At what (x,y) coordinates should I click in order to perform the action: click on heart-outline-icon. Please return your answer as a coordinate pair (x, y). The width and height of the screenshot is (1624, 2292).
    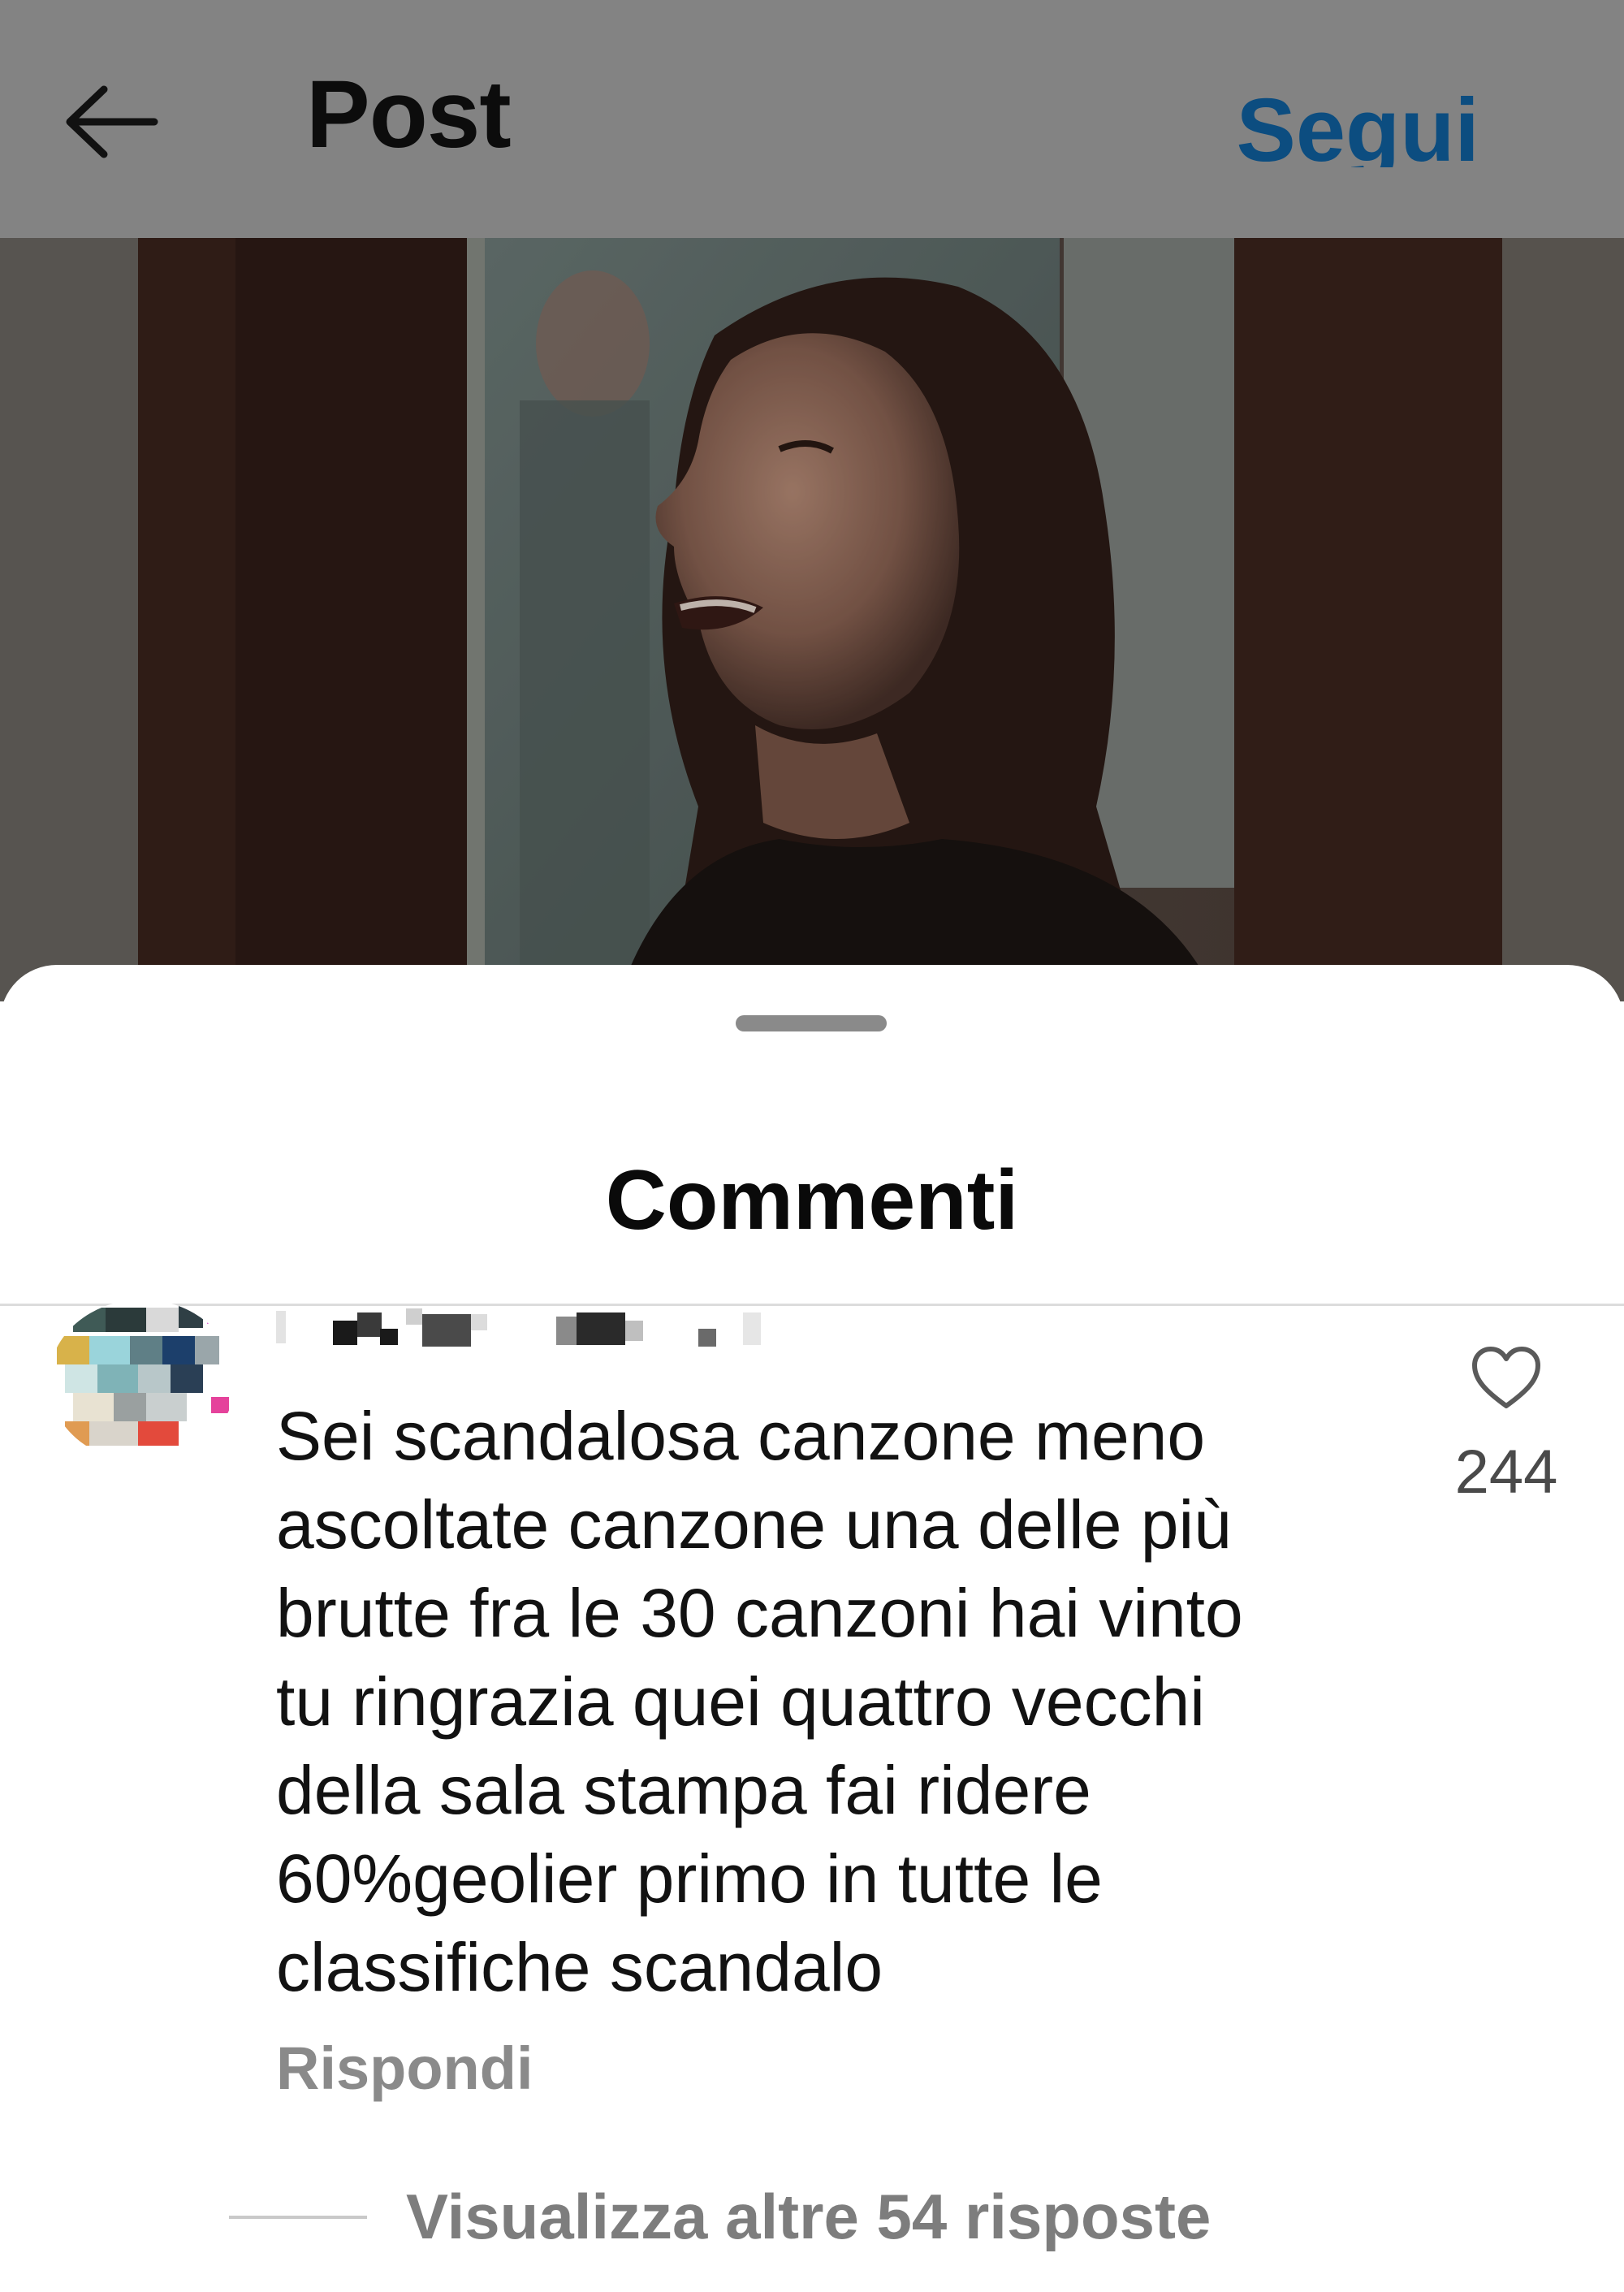
    Looking at the image, I should click on (1507, 1377).